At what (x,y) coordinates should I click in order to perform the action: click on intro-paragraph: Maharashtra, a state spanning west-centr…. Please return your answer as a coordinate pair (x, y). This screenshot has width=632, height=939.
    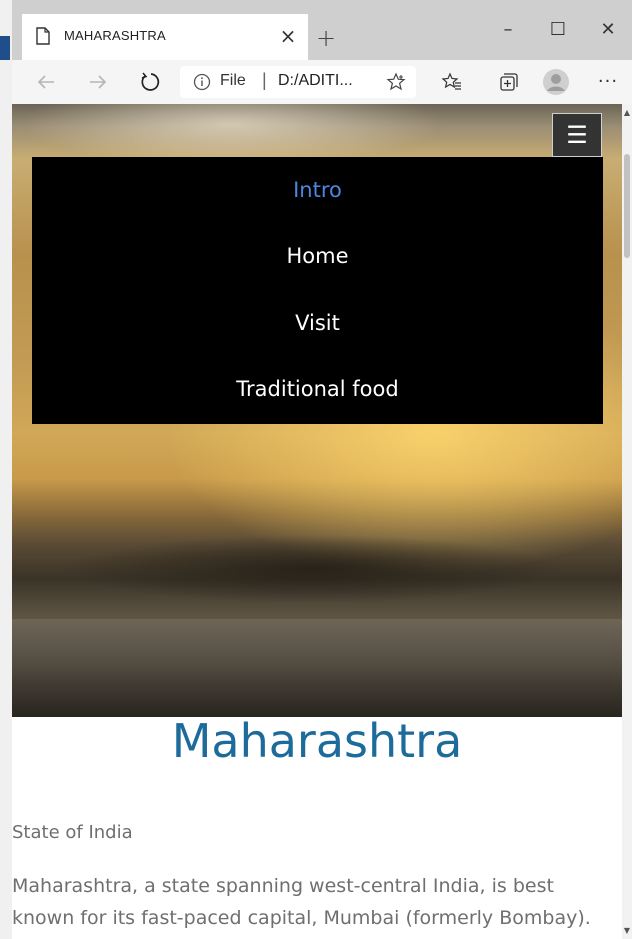
    Looking at the image, I should click on (301, 902).